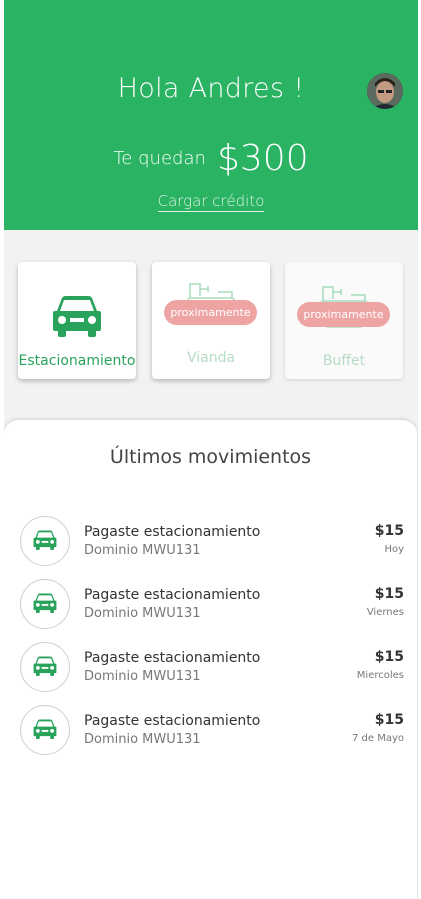 The height and width of the screenshot is (899, 421). What do you see at coordinates (211, 158) in the screenshot?
I see `balance: Te quedan $300` at bounding box center [211, 158].